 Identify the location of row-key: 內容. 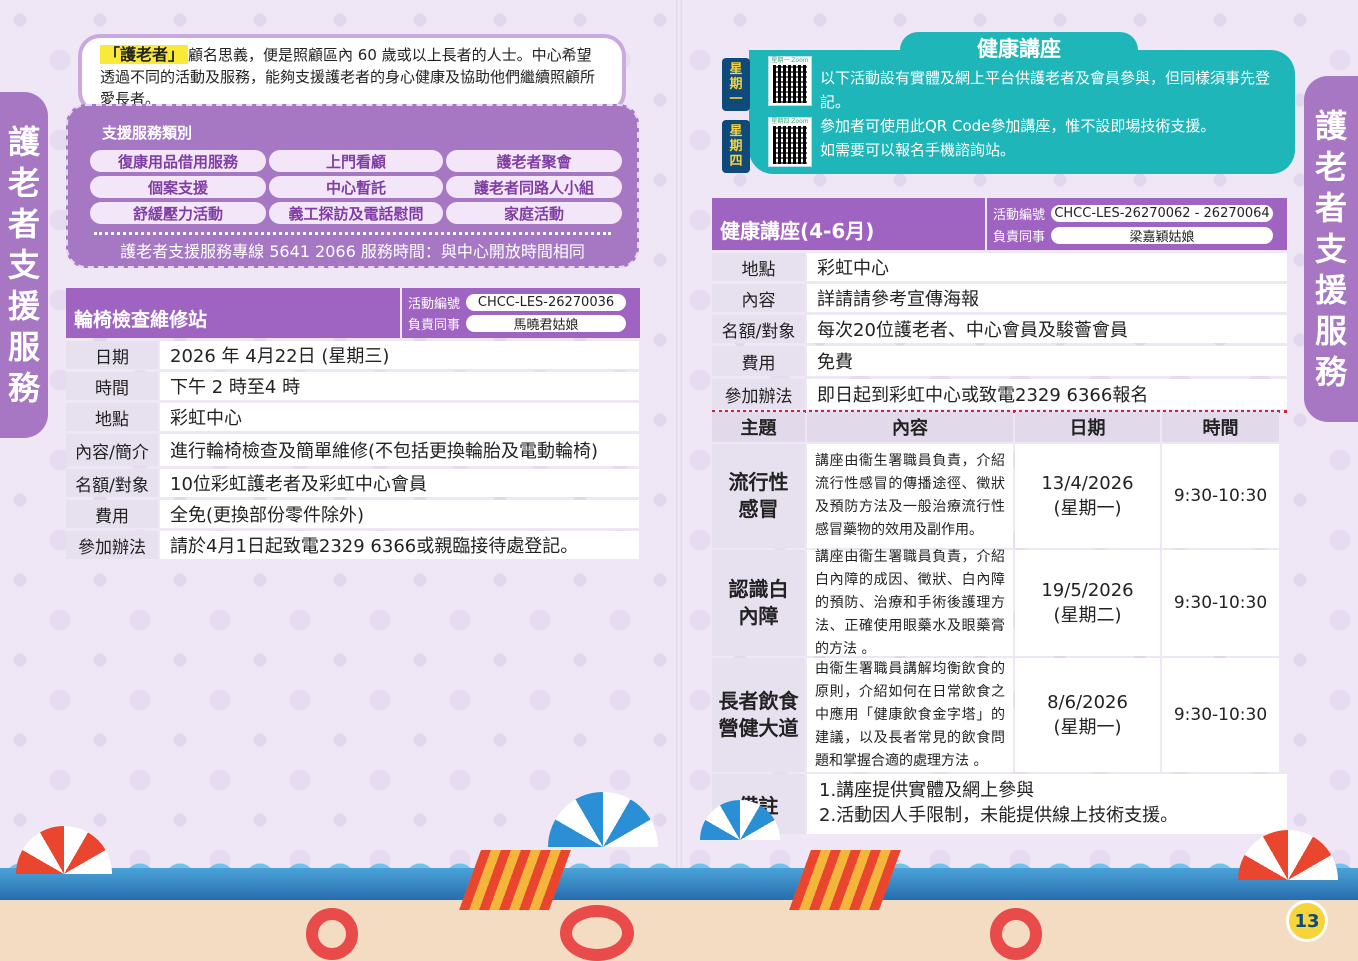
(758, 298).